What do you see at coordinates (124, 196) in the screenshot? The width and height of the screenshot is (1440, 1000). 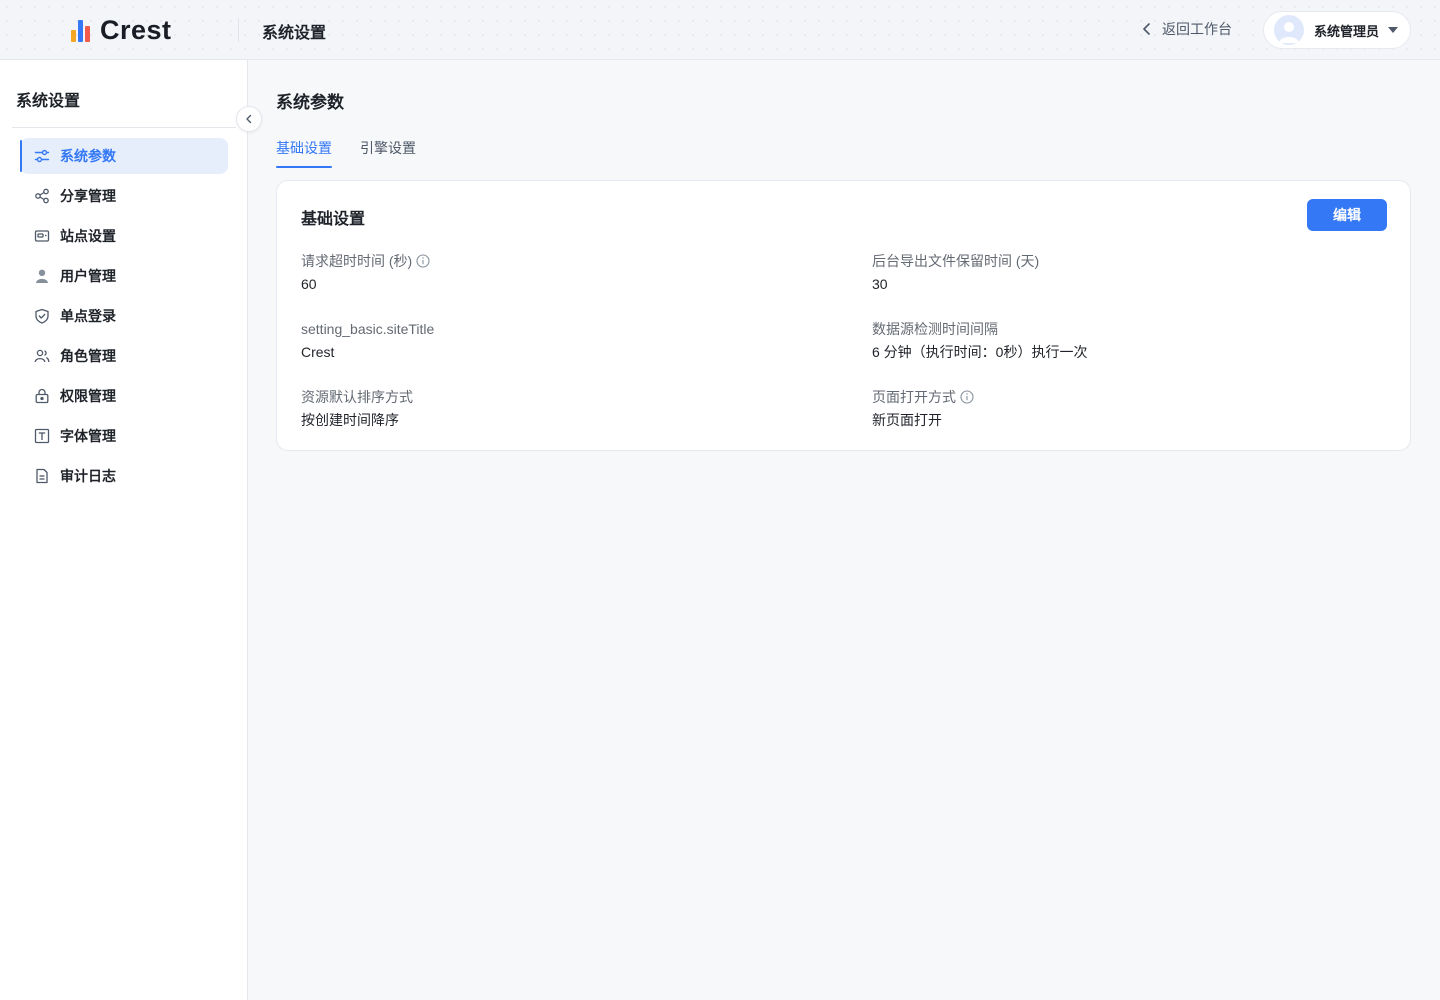 I see `sidebar-item-share: 分享管理` at bounding box center [124, 196].